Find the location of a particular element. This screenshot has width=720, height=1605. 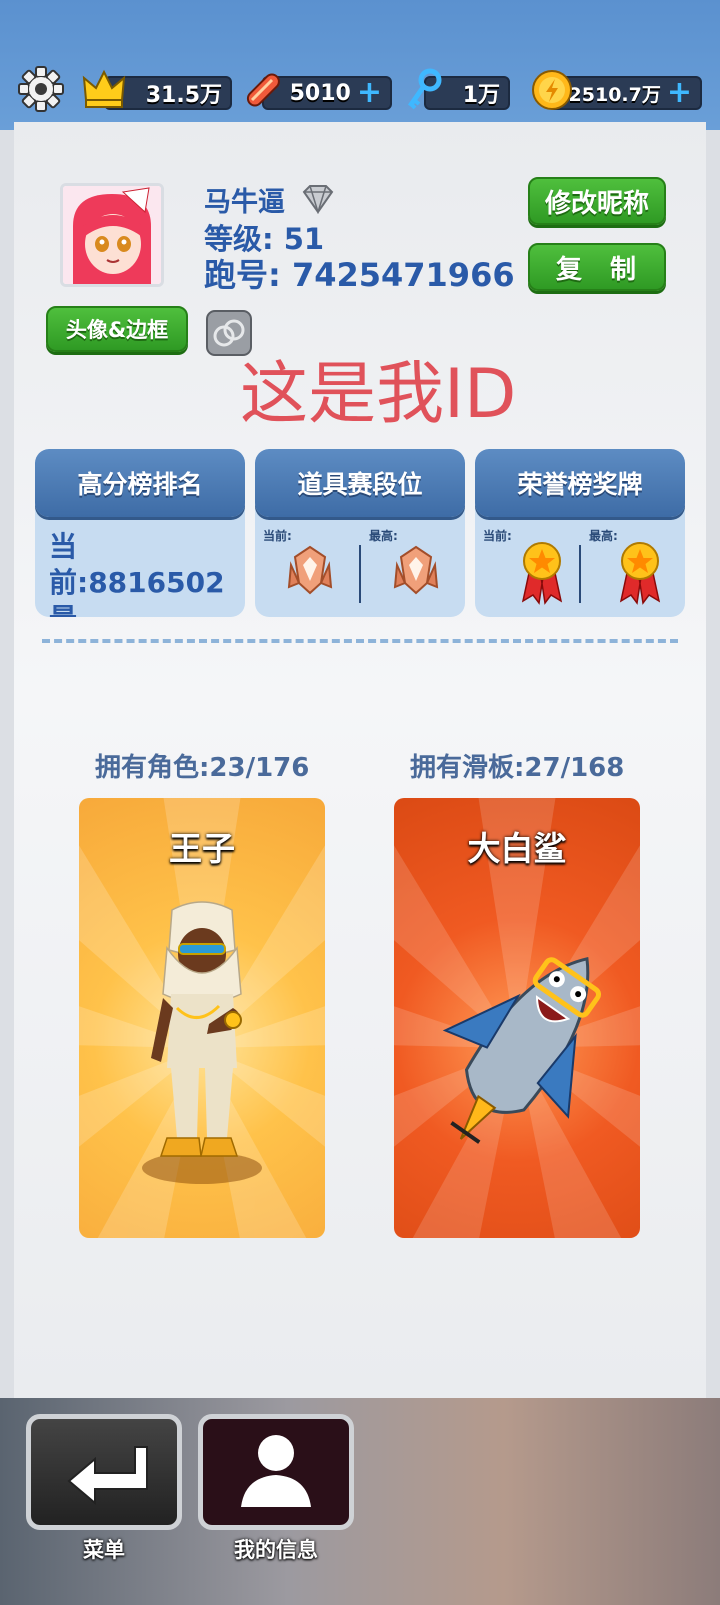

props-card-title: 道具赛段位 is located at coordinates (360, 483).